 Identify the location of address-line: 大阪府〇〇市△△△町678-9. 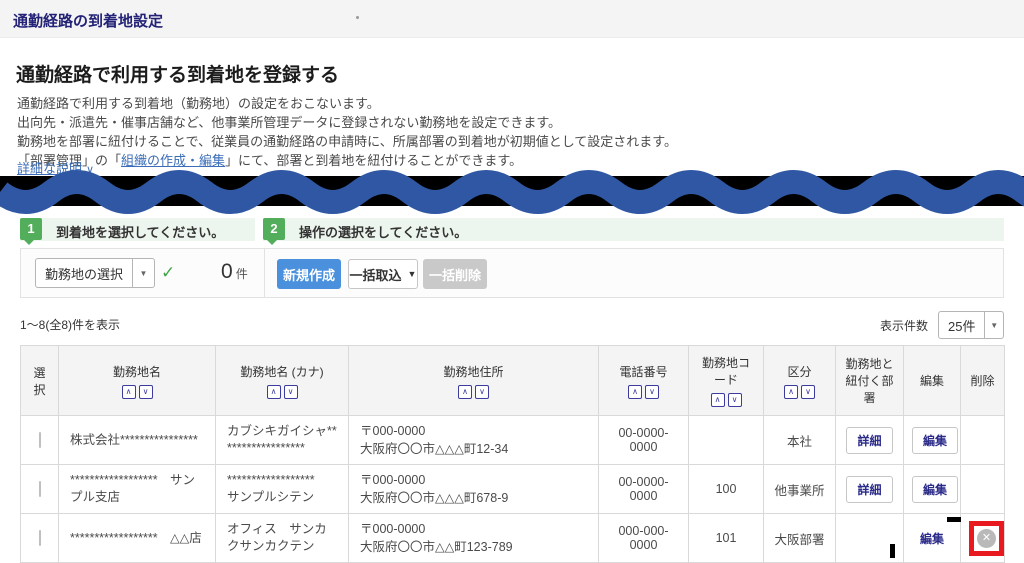
(434, 498).